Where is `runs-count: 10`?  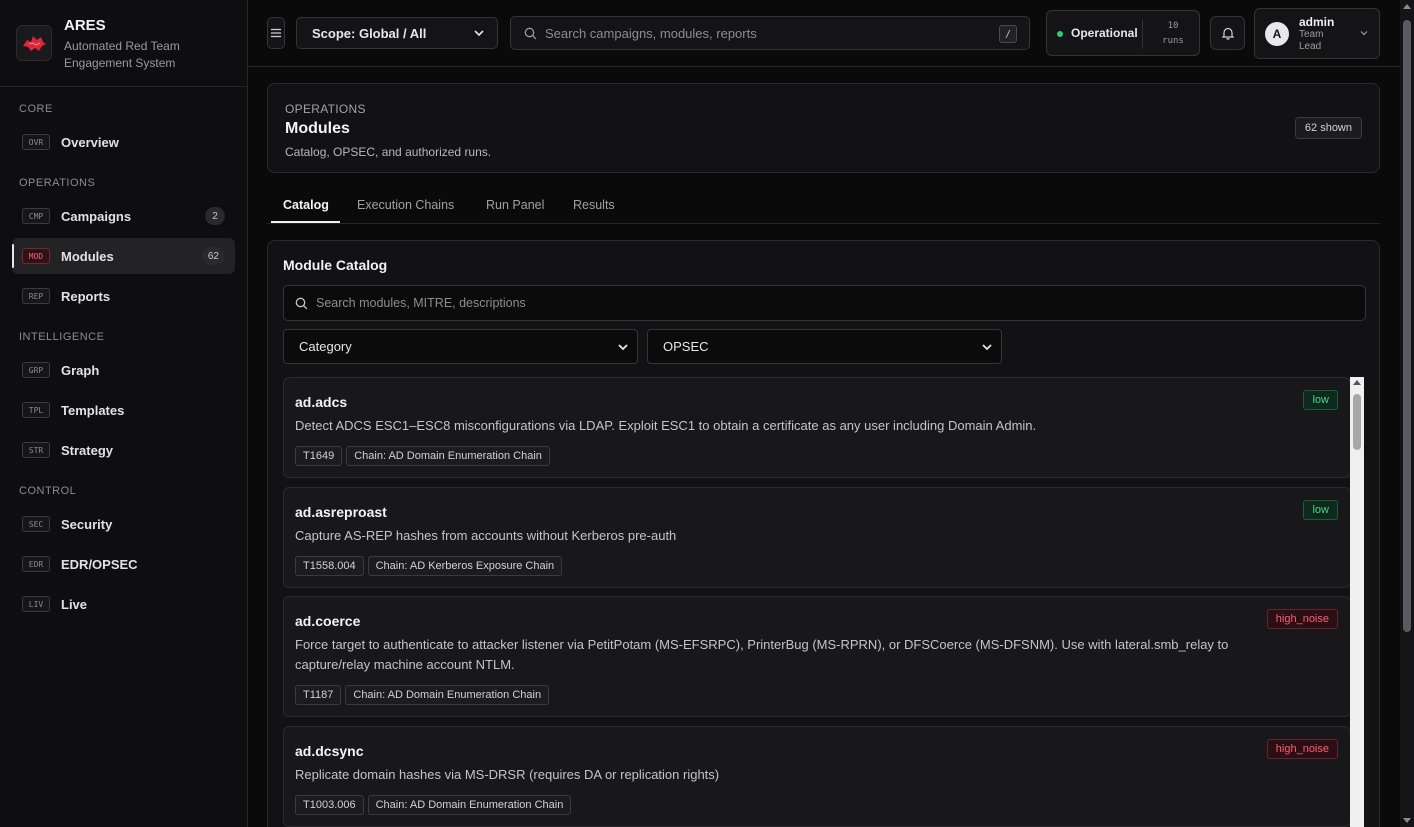 runs-count: 10 is located at coordinates (1173, 26).